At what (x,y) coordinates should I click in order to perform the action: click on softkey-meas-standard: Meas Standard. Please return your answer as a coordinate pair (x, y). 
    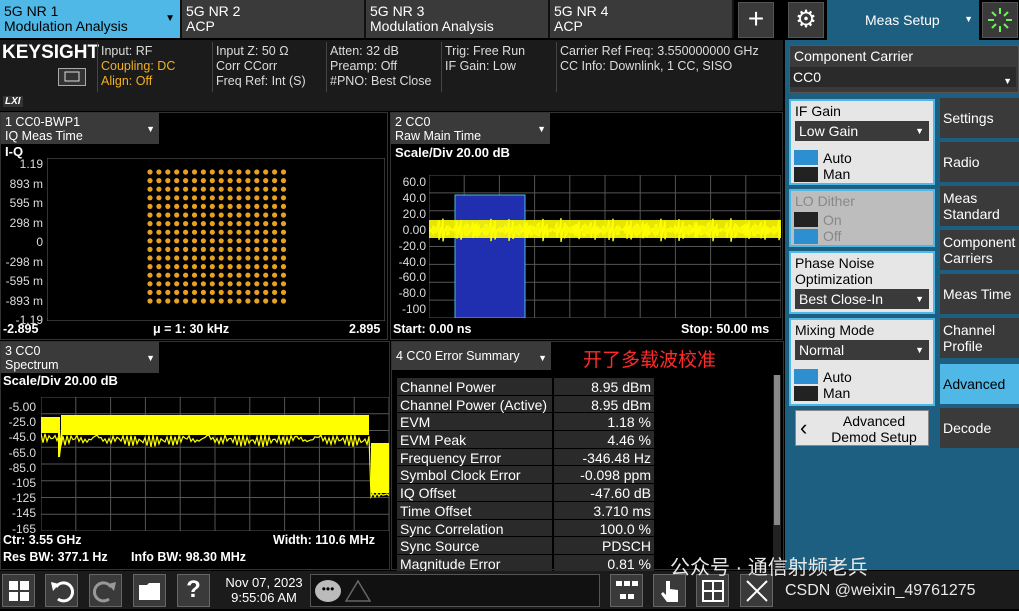
    Looking at the image, I should click on (979, 207).